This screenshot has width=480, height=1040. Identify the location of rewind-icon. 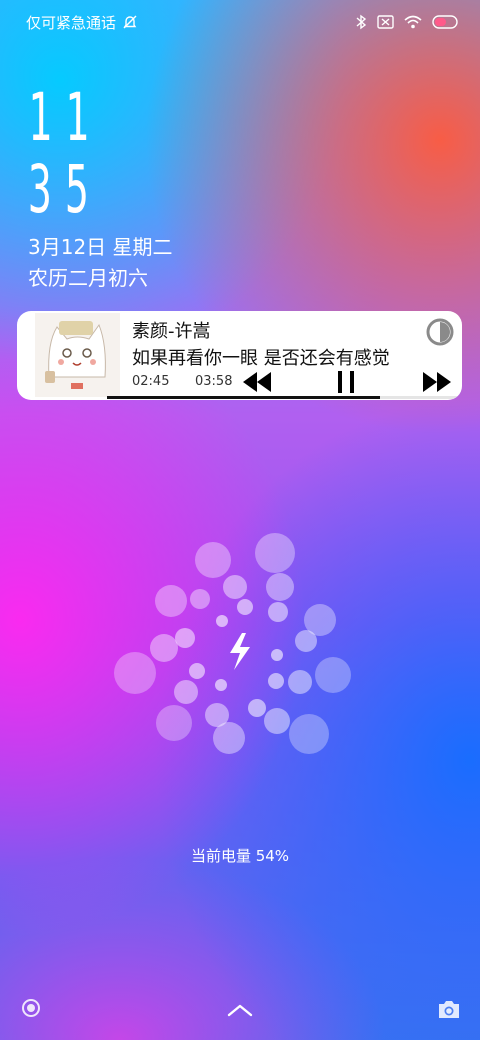
(257, 382).